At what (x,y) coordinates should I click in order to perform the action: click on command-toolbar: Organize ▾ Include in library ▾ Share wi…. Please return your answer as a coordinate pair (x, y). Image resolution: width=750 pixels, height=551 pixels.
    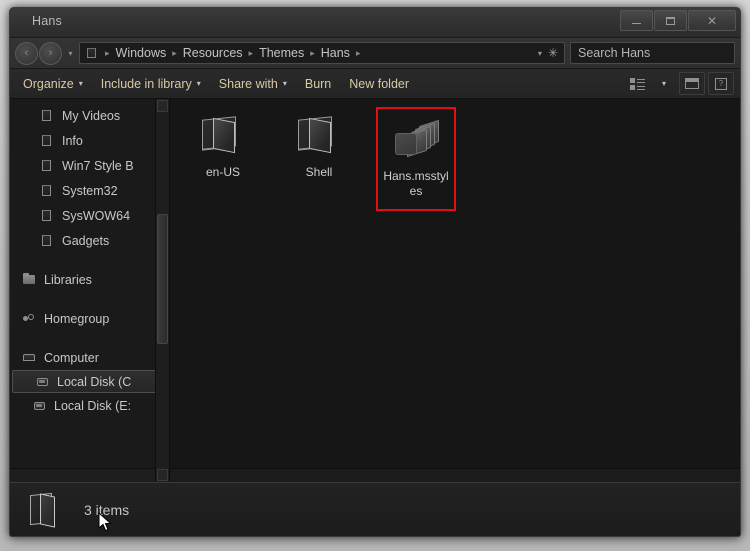
    Looking at the image, I should click on (375, 84).